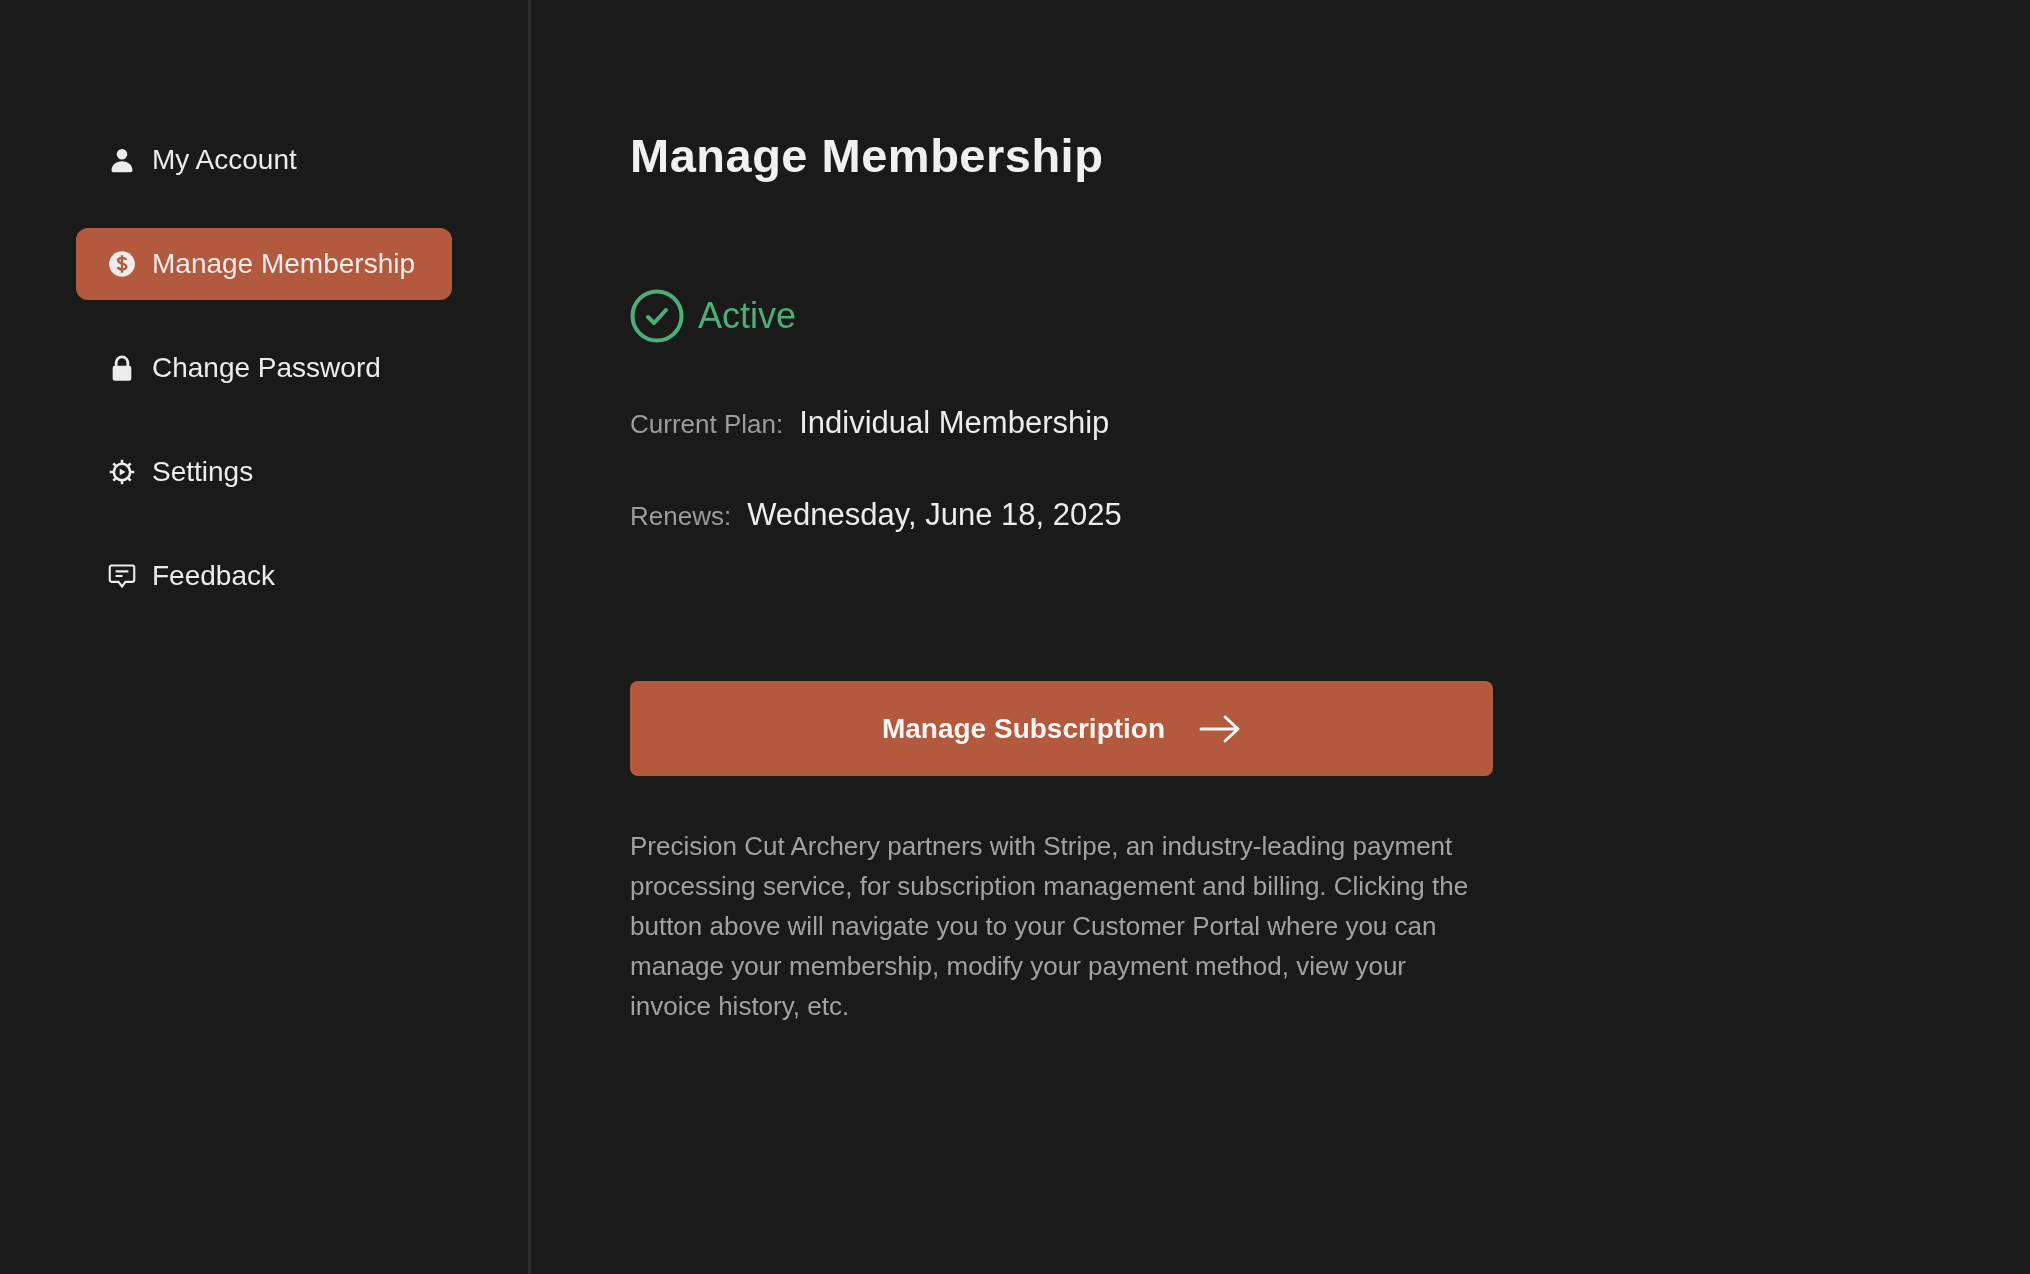 Image resolution: width=2030 pixels, height=1274 pixels. I want to click on dollar-icon, so click(122, 264).